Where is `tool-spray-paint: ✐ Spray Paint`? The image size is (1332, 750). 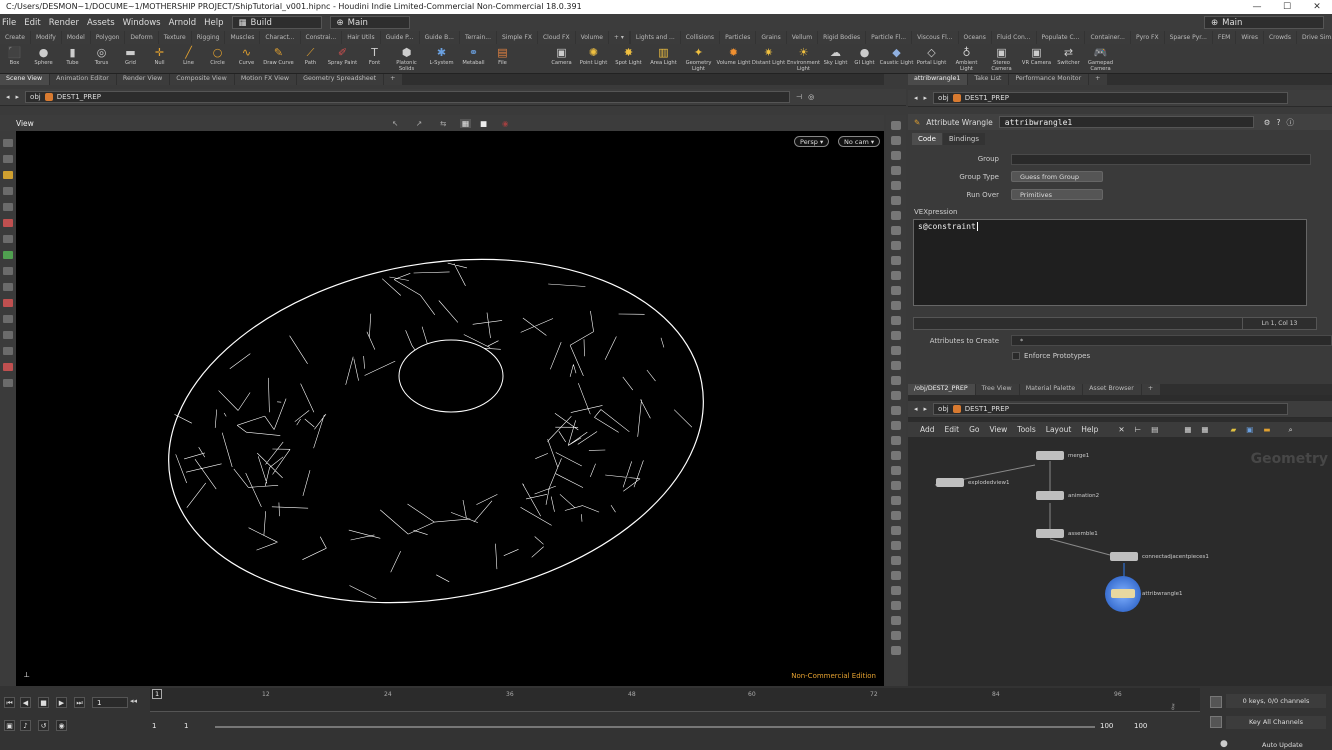 tool-spray-paint: ✐ Spray Paint is located at coordinates (342, 58).